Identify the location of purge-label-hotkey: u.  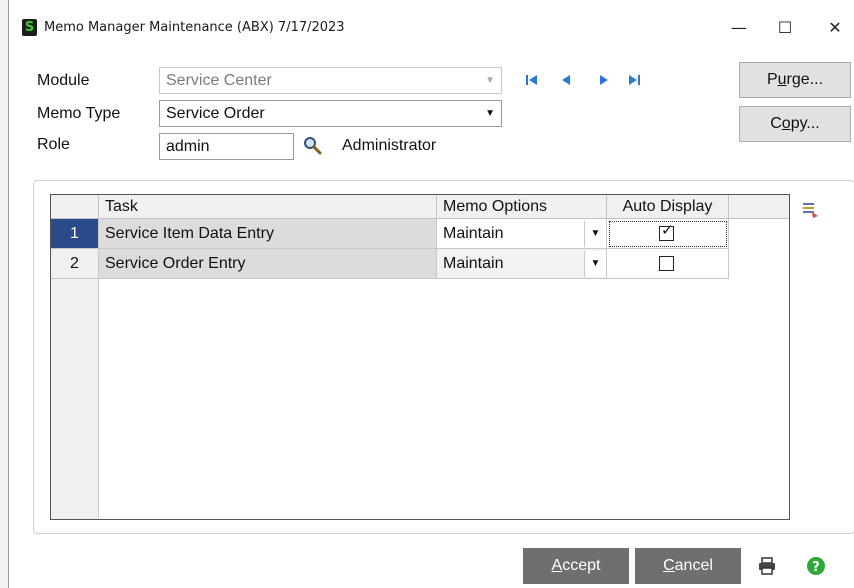
(782, 79).